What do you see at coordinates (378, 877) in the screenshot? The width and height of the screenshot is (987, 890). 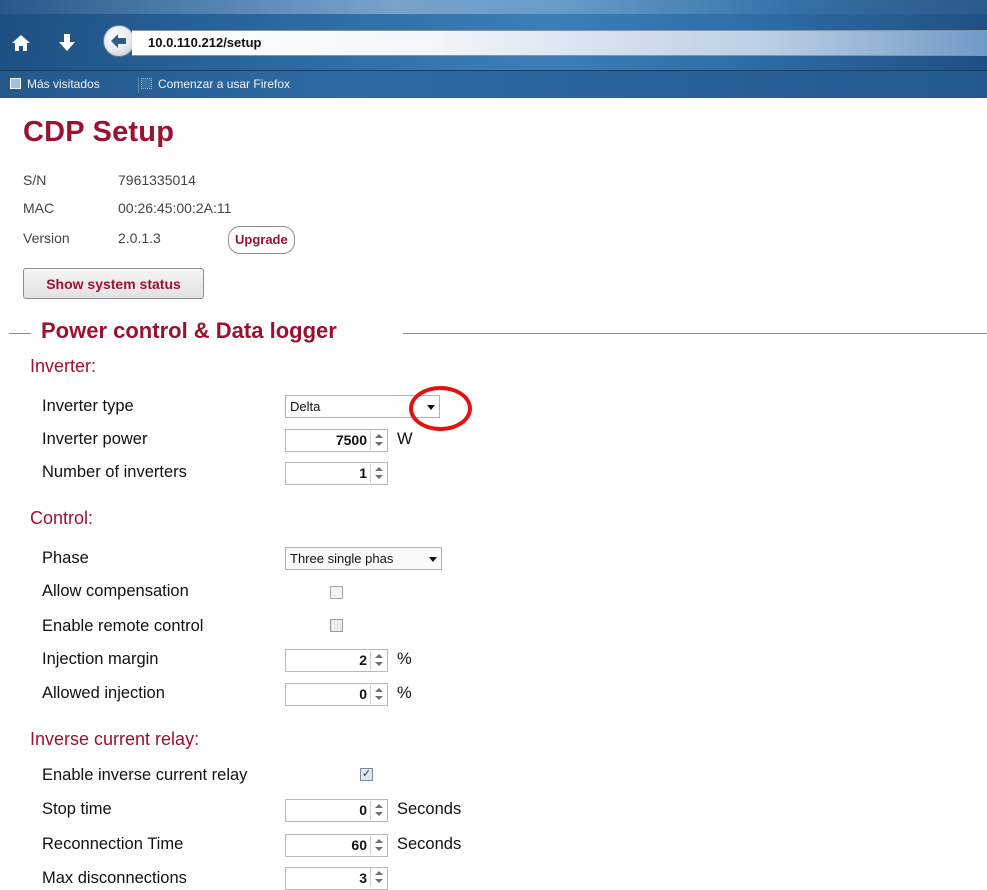 I see `max-disconnections-spinner-icon` at bounding box center [378, 877].